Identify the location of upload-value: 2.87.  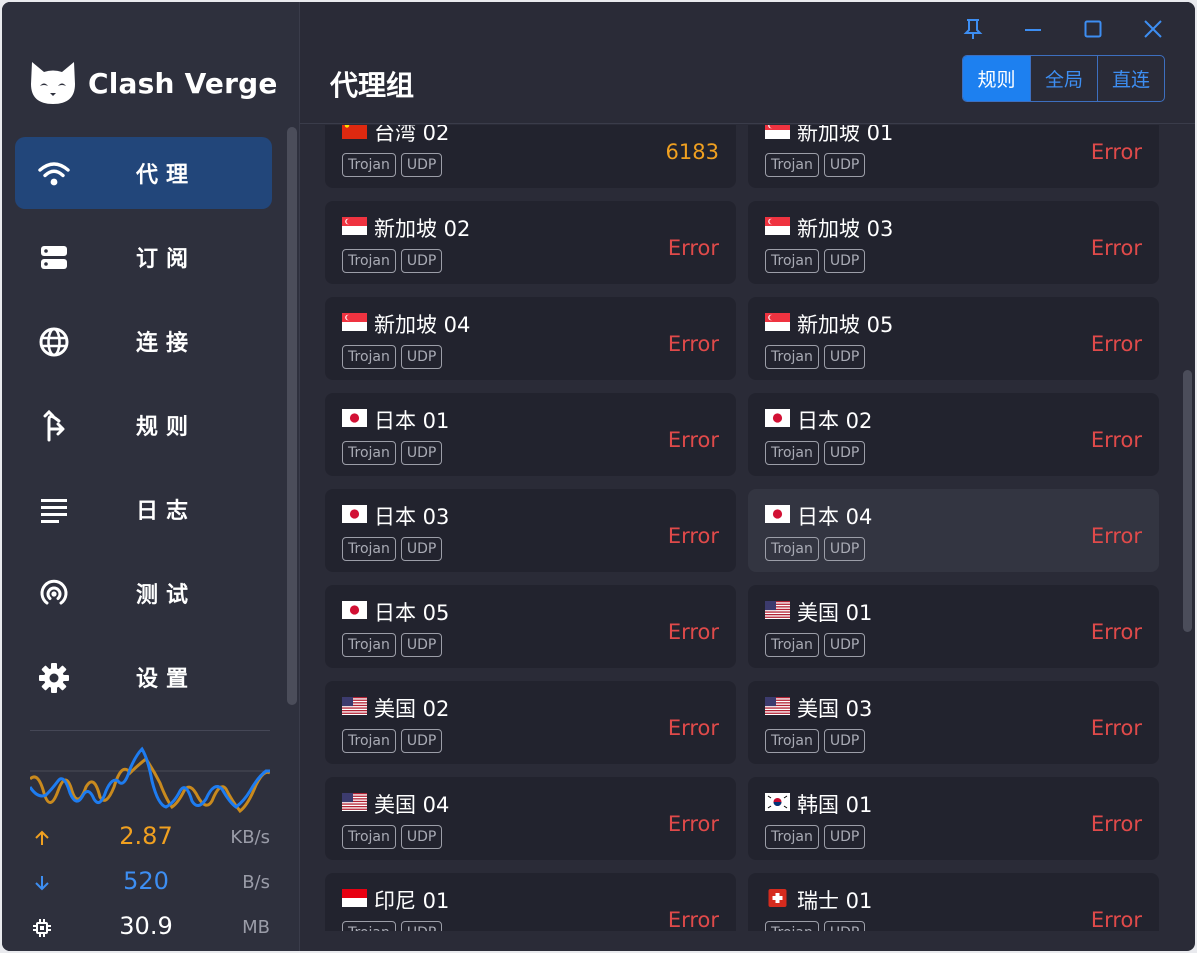
(146, 836).